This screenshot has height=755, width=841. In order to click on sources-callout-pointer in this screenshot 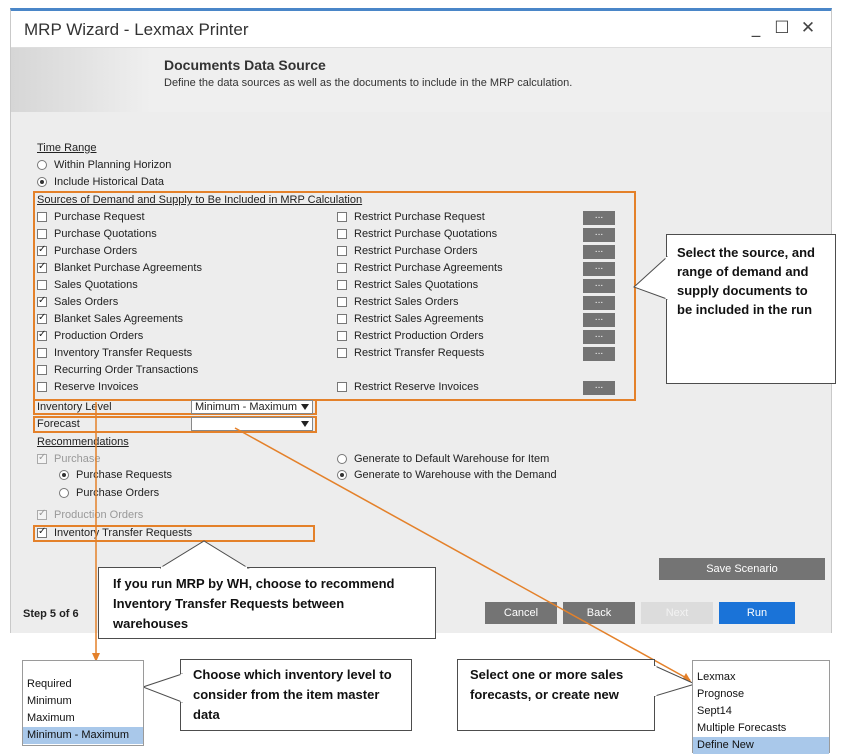, I will do `click(651, 277)`.